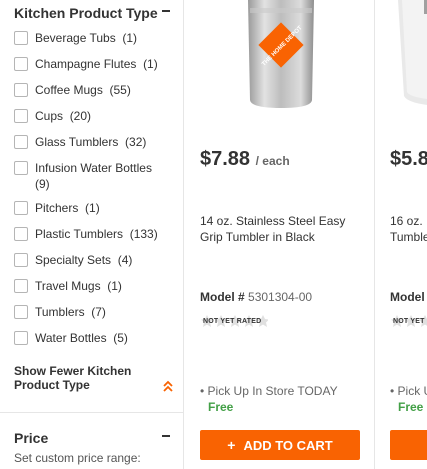  Describe the element at coordinates (92, 412) in the screenshot. I see `divider` at that location.